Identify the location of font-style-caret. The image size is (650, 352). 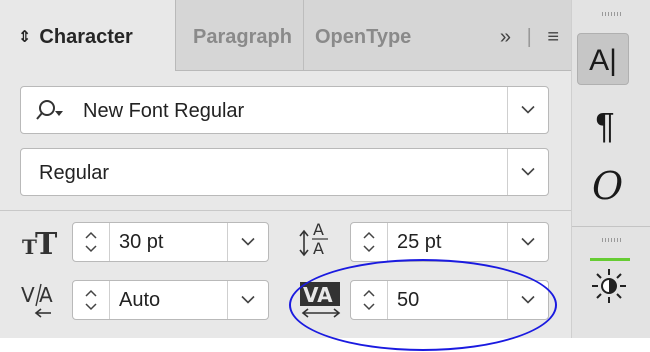
(527, 172).